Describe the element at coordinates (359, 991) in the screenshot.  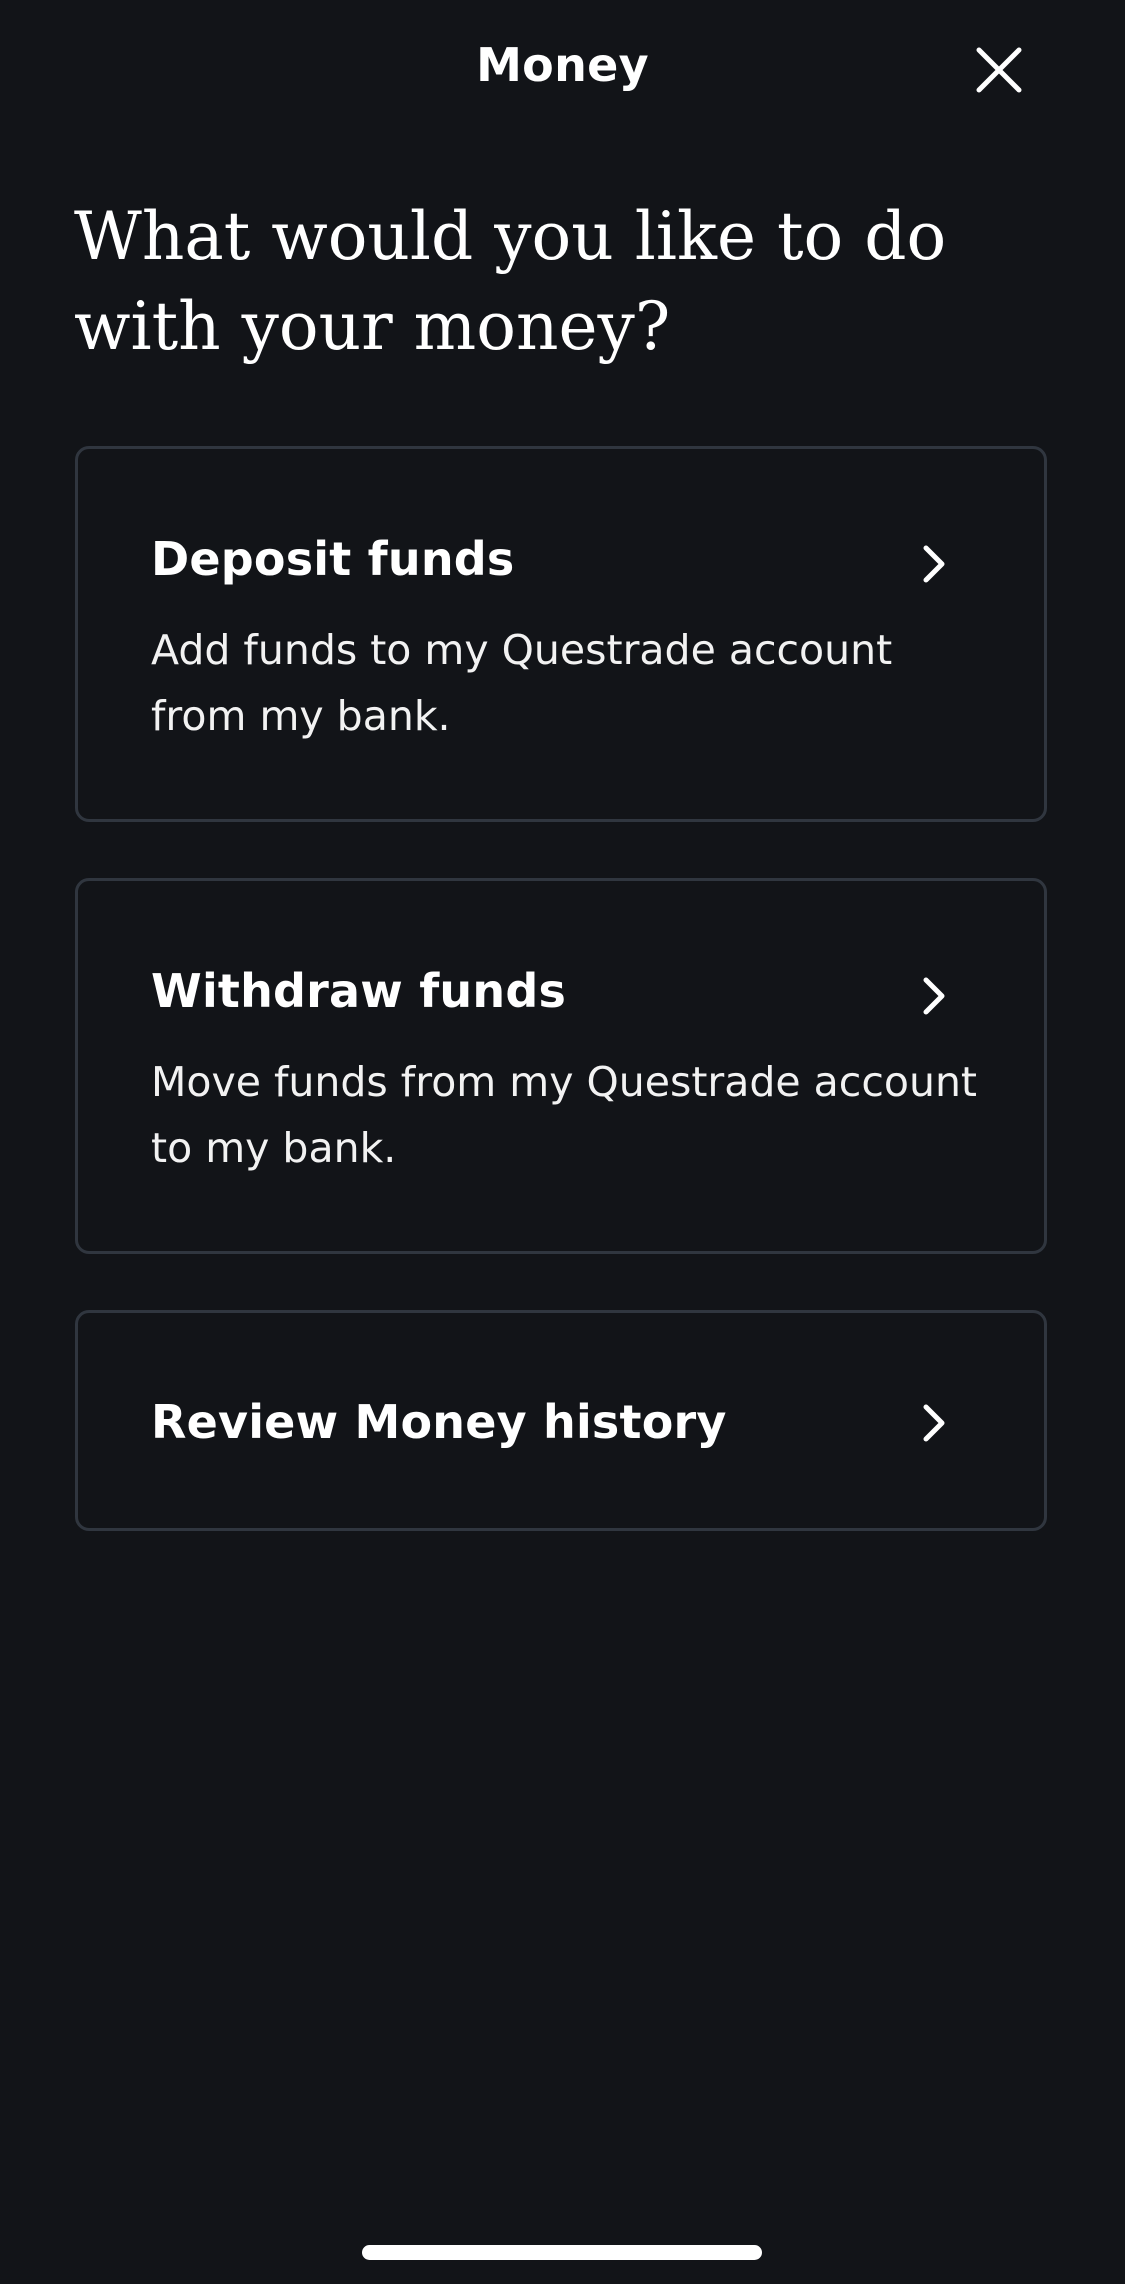
I see `card-title: Withdraw funds` at that location.